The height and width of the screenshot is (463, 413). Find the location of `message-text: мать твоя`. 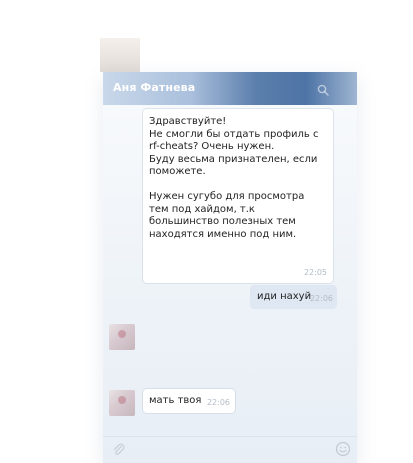

message-text: мать твоя is located at coordinates (175, 400).